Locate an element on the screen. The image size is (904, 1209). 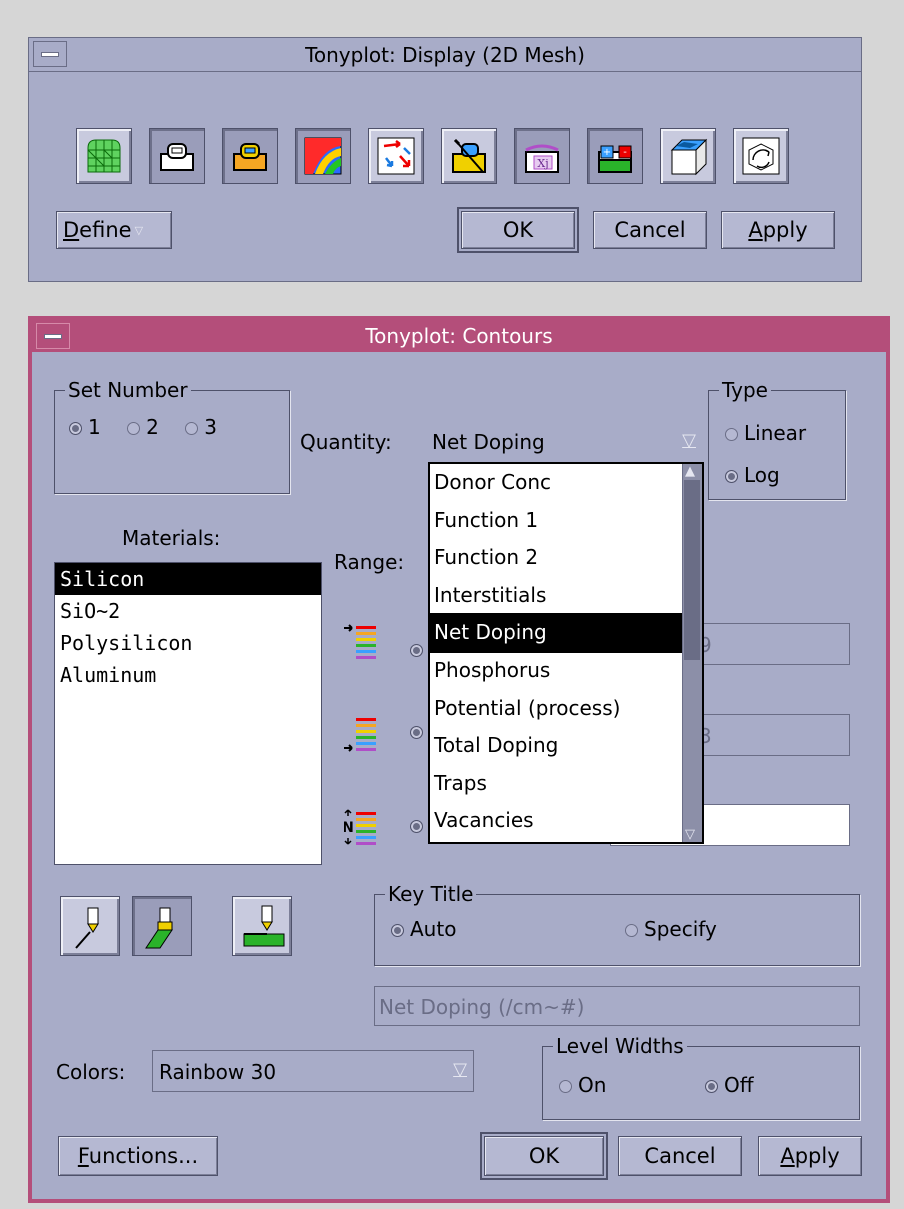
area-fill-icon is located at coordinates (262, 926).